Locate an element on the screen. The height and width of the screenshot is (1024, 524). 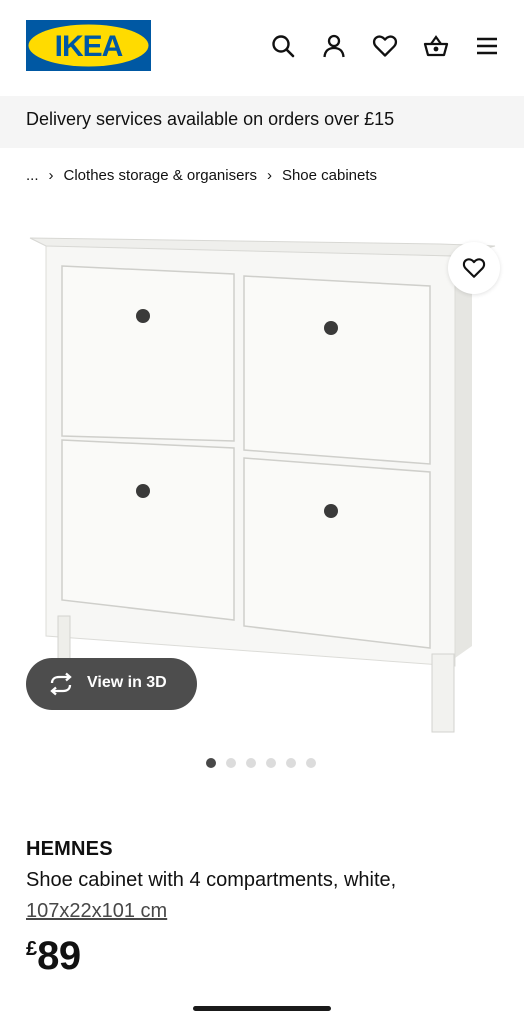
product-description: Shoe cabinet with 4 compartments, white, is located at coordinates (211, 880).